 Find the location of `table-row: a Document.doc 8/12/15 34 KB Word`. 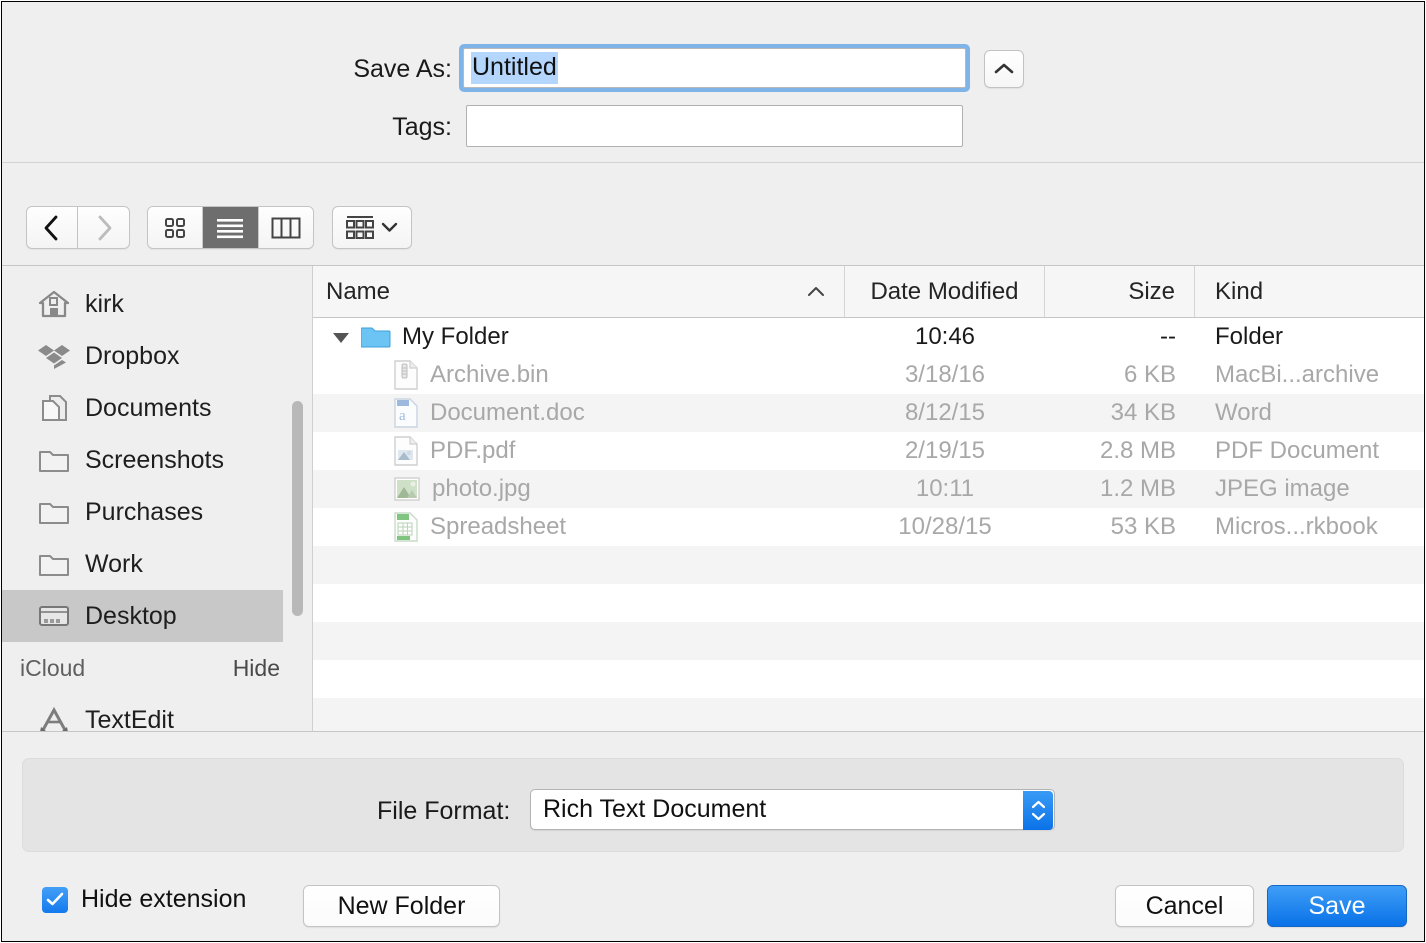

table-row: a Document.doc 8/12/15 34 KB Word is located at coordinates (868, 413).